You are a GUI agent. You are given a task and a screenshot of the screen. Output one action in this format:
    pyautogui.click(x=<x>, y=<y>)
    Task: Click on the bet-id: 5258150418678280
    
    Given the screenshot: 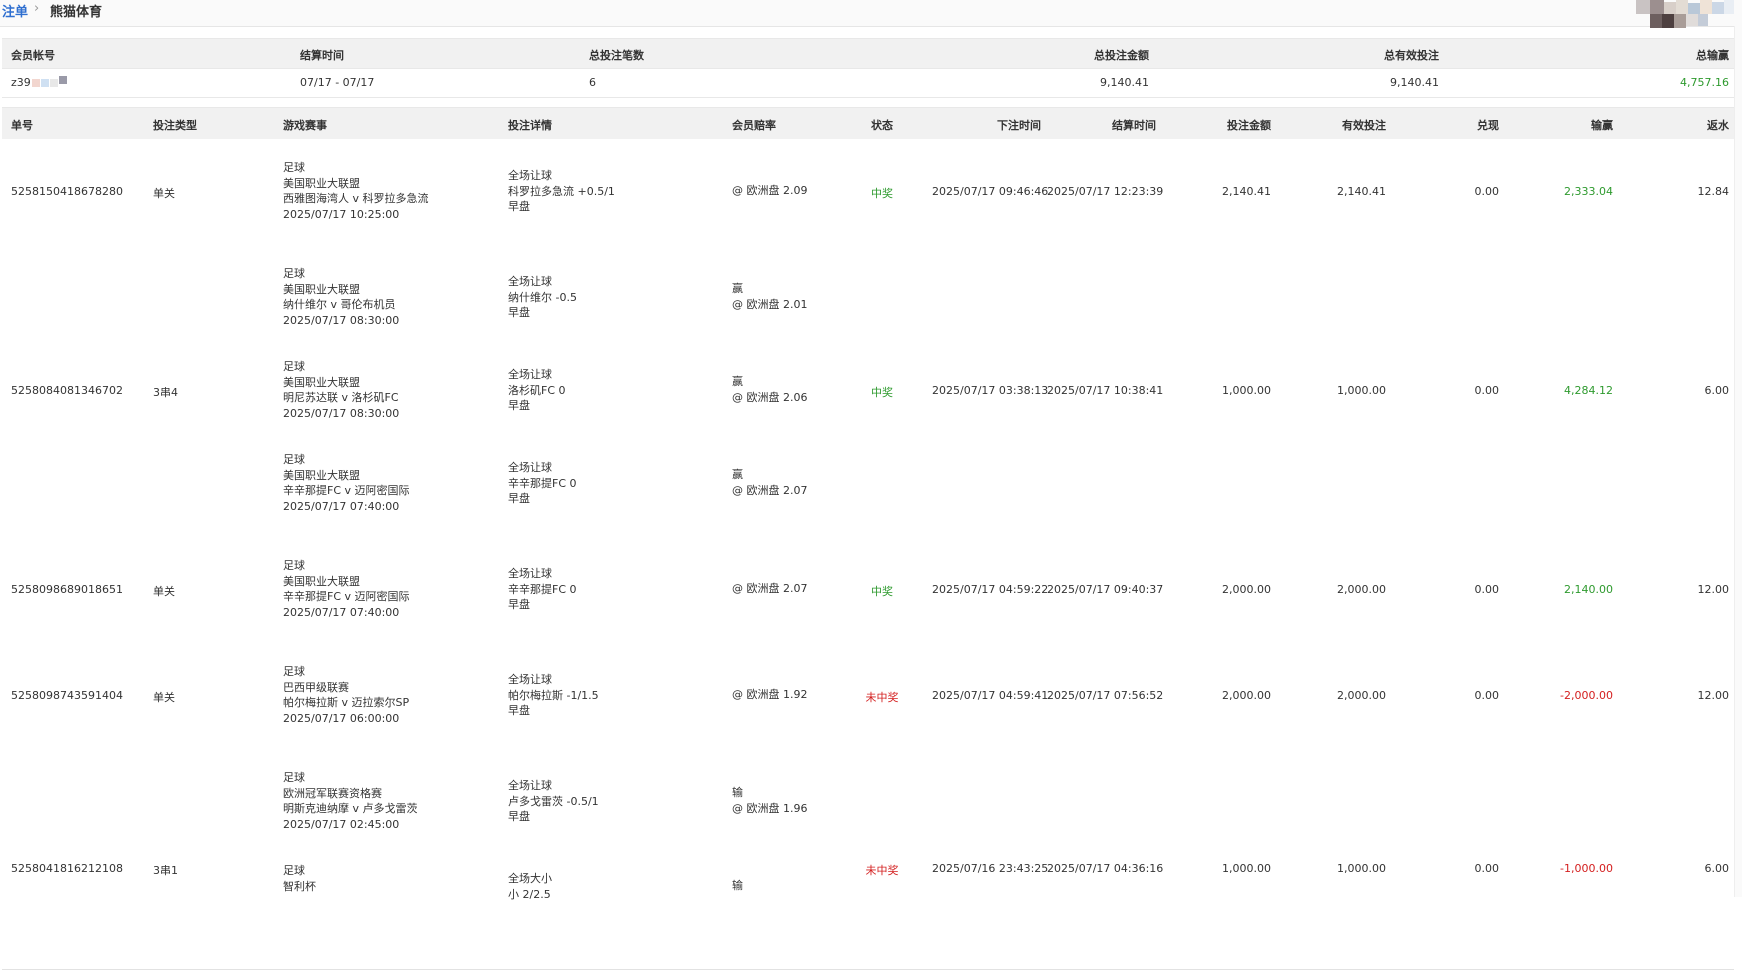 What is the action you would take?
    pyautogui.click(x=67, y=191)
    